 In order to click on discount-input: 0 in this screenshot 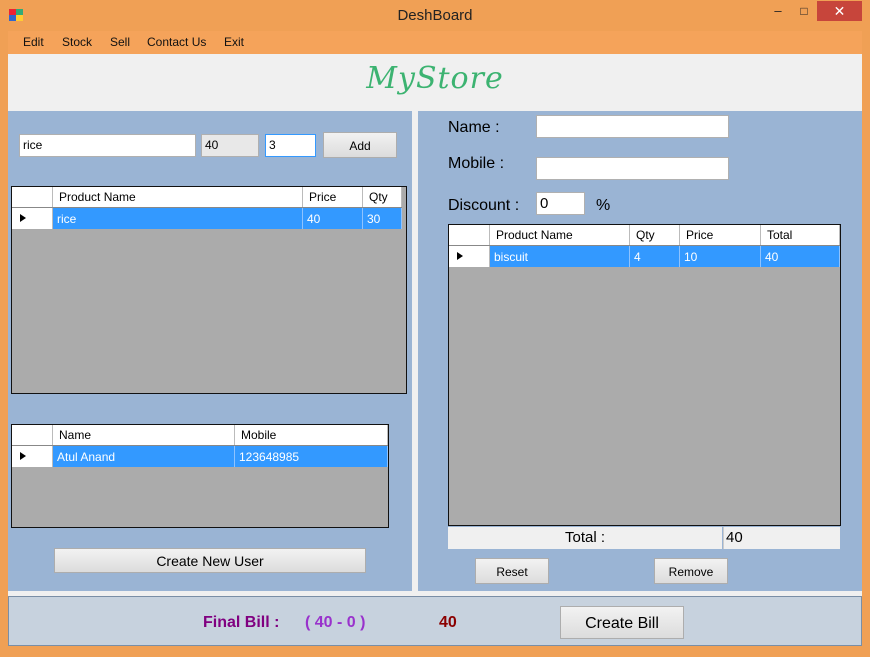, I will do `click(560, 203)`.